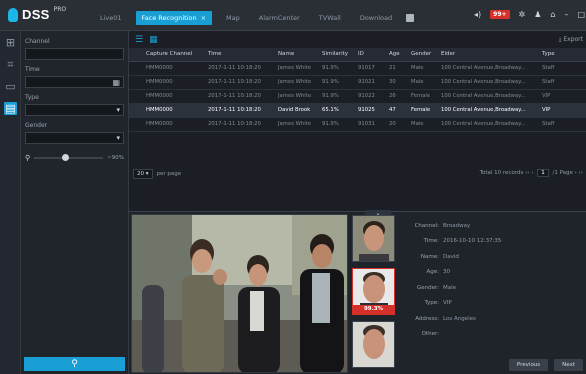 This screenshot has width=586, height=374. Describe the element at coordinates (240, 55) in the screenshot. I see `column-header: Time` at that location.